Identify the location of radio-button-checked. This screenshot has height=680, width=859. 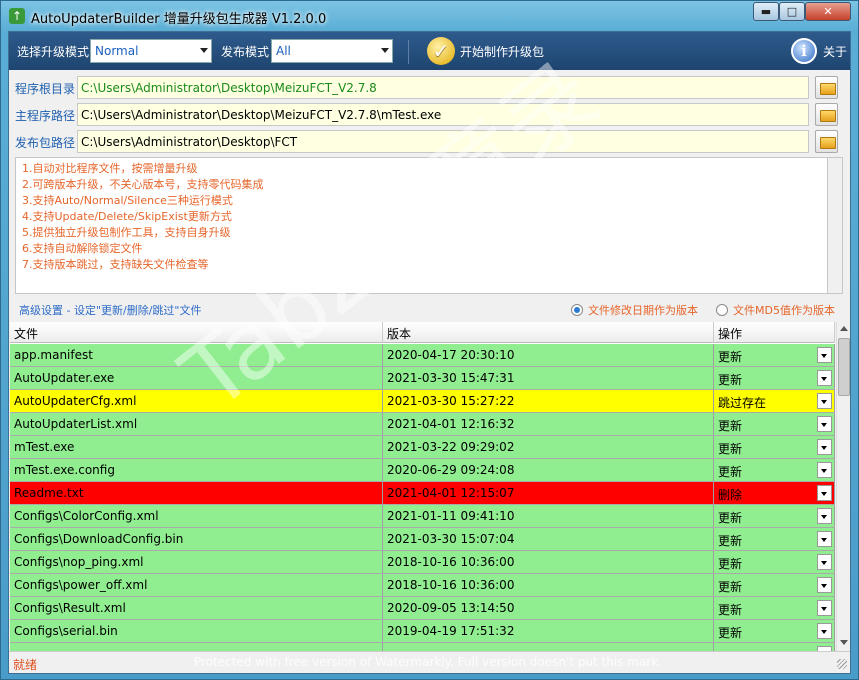
(577, 310).